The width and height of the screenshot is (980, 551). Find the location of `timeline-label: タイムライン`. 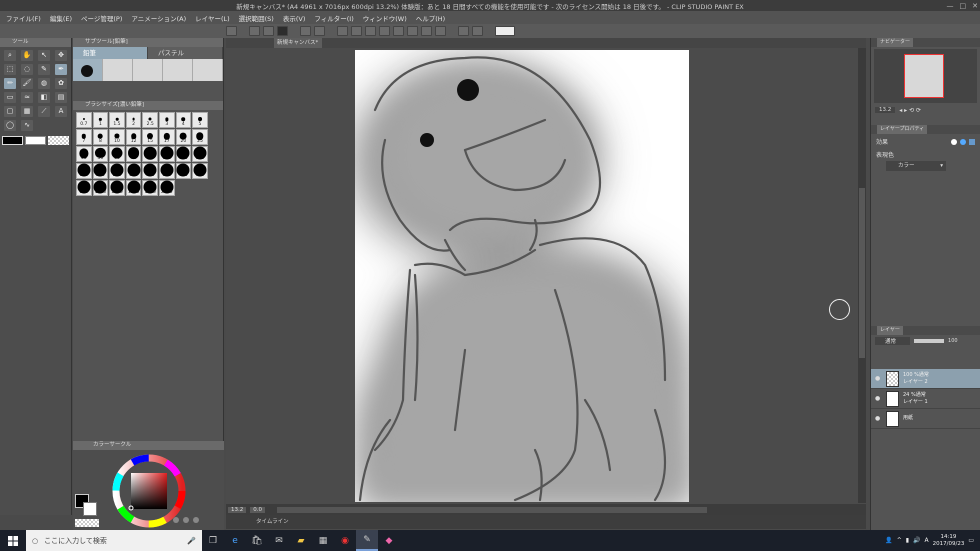

timeline-label: タイムライン is located at coordinates (272, 522).